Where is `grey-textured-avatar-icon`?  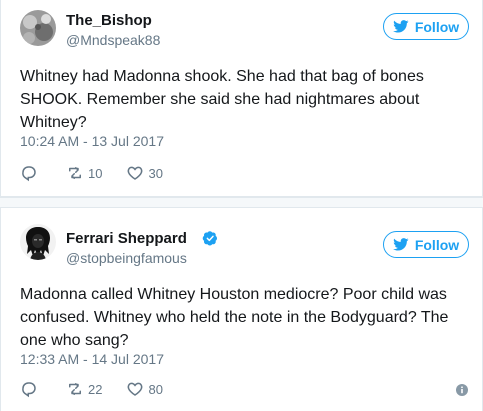
grey-textured-avatar-icon is located at coordinates (38, 28).